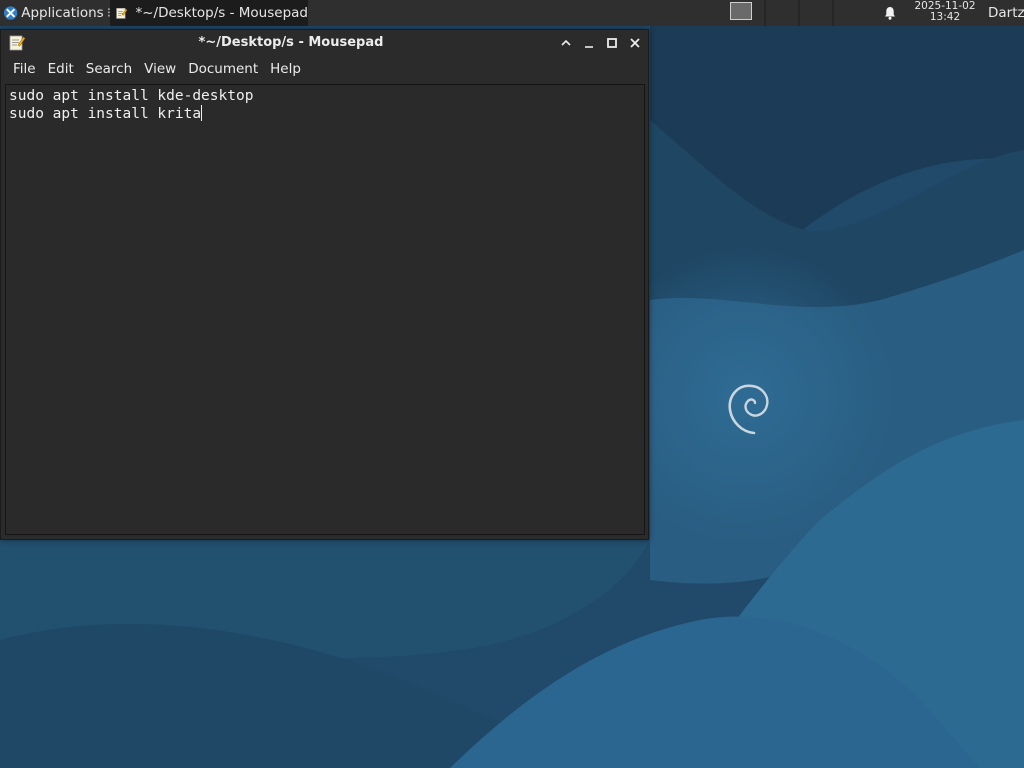  Describe the element at coordinates (109, 69) in the screenshot. I see `menu-search: Search` at that location.